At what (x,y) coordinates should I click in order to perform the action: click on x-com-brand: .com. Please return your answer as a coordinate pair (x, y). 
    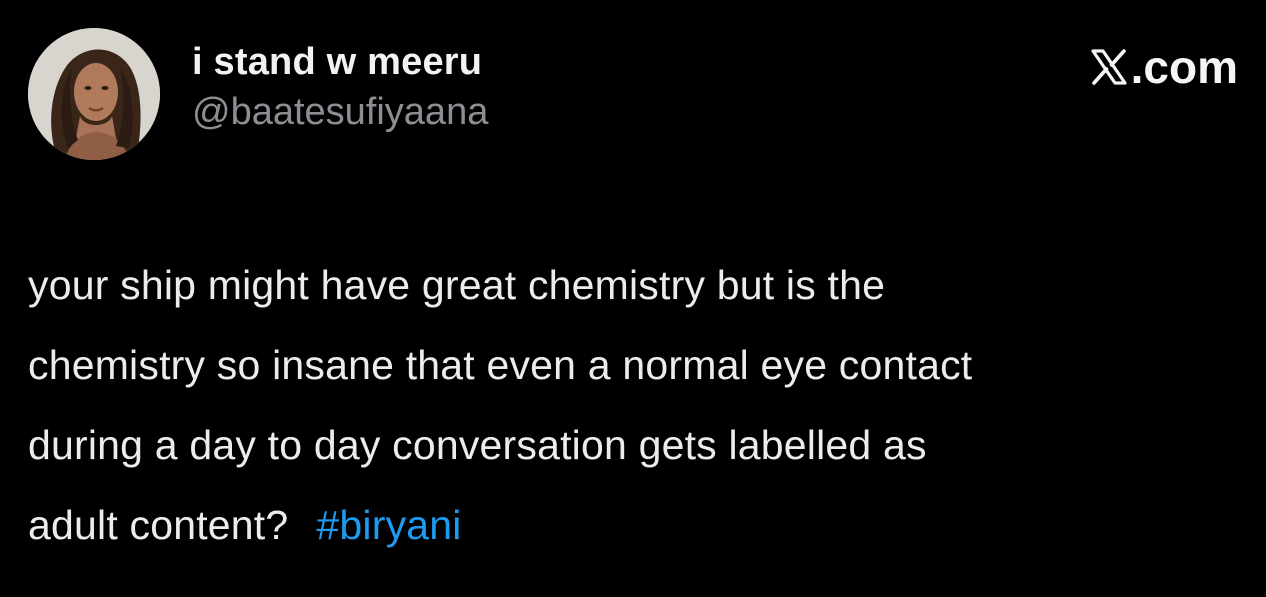
    Looking at the image, I should click on (1163, 67).